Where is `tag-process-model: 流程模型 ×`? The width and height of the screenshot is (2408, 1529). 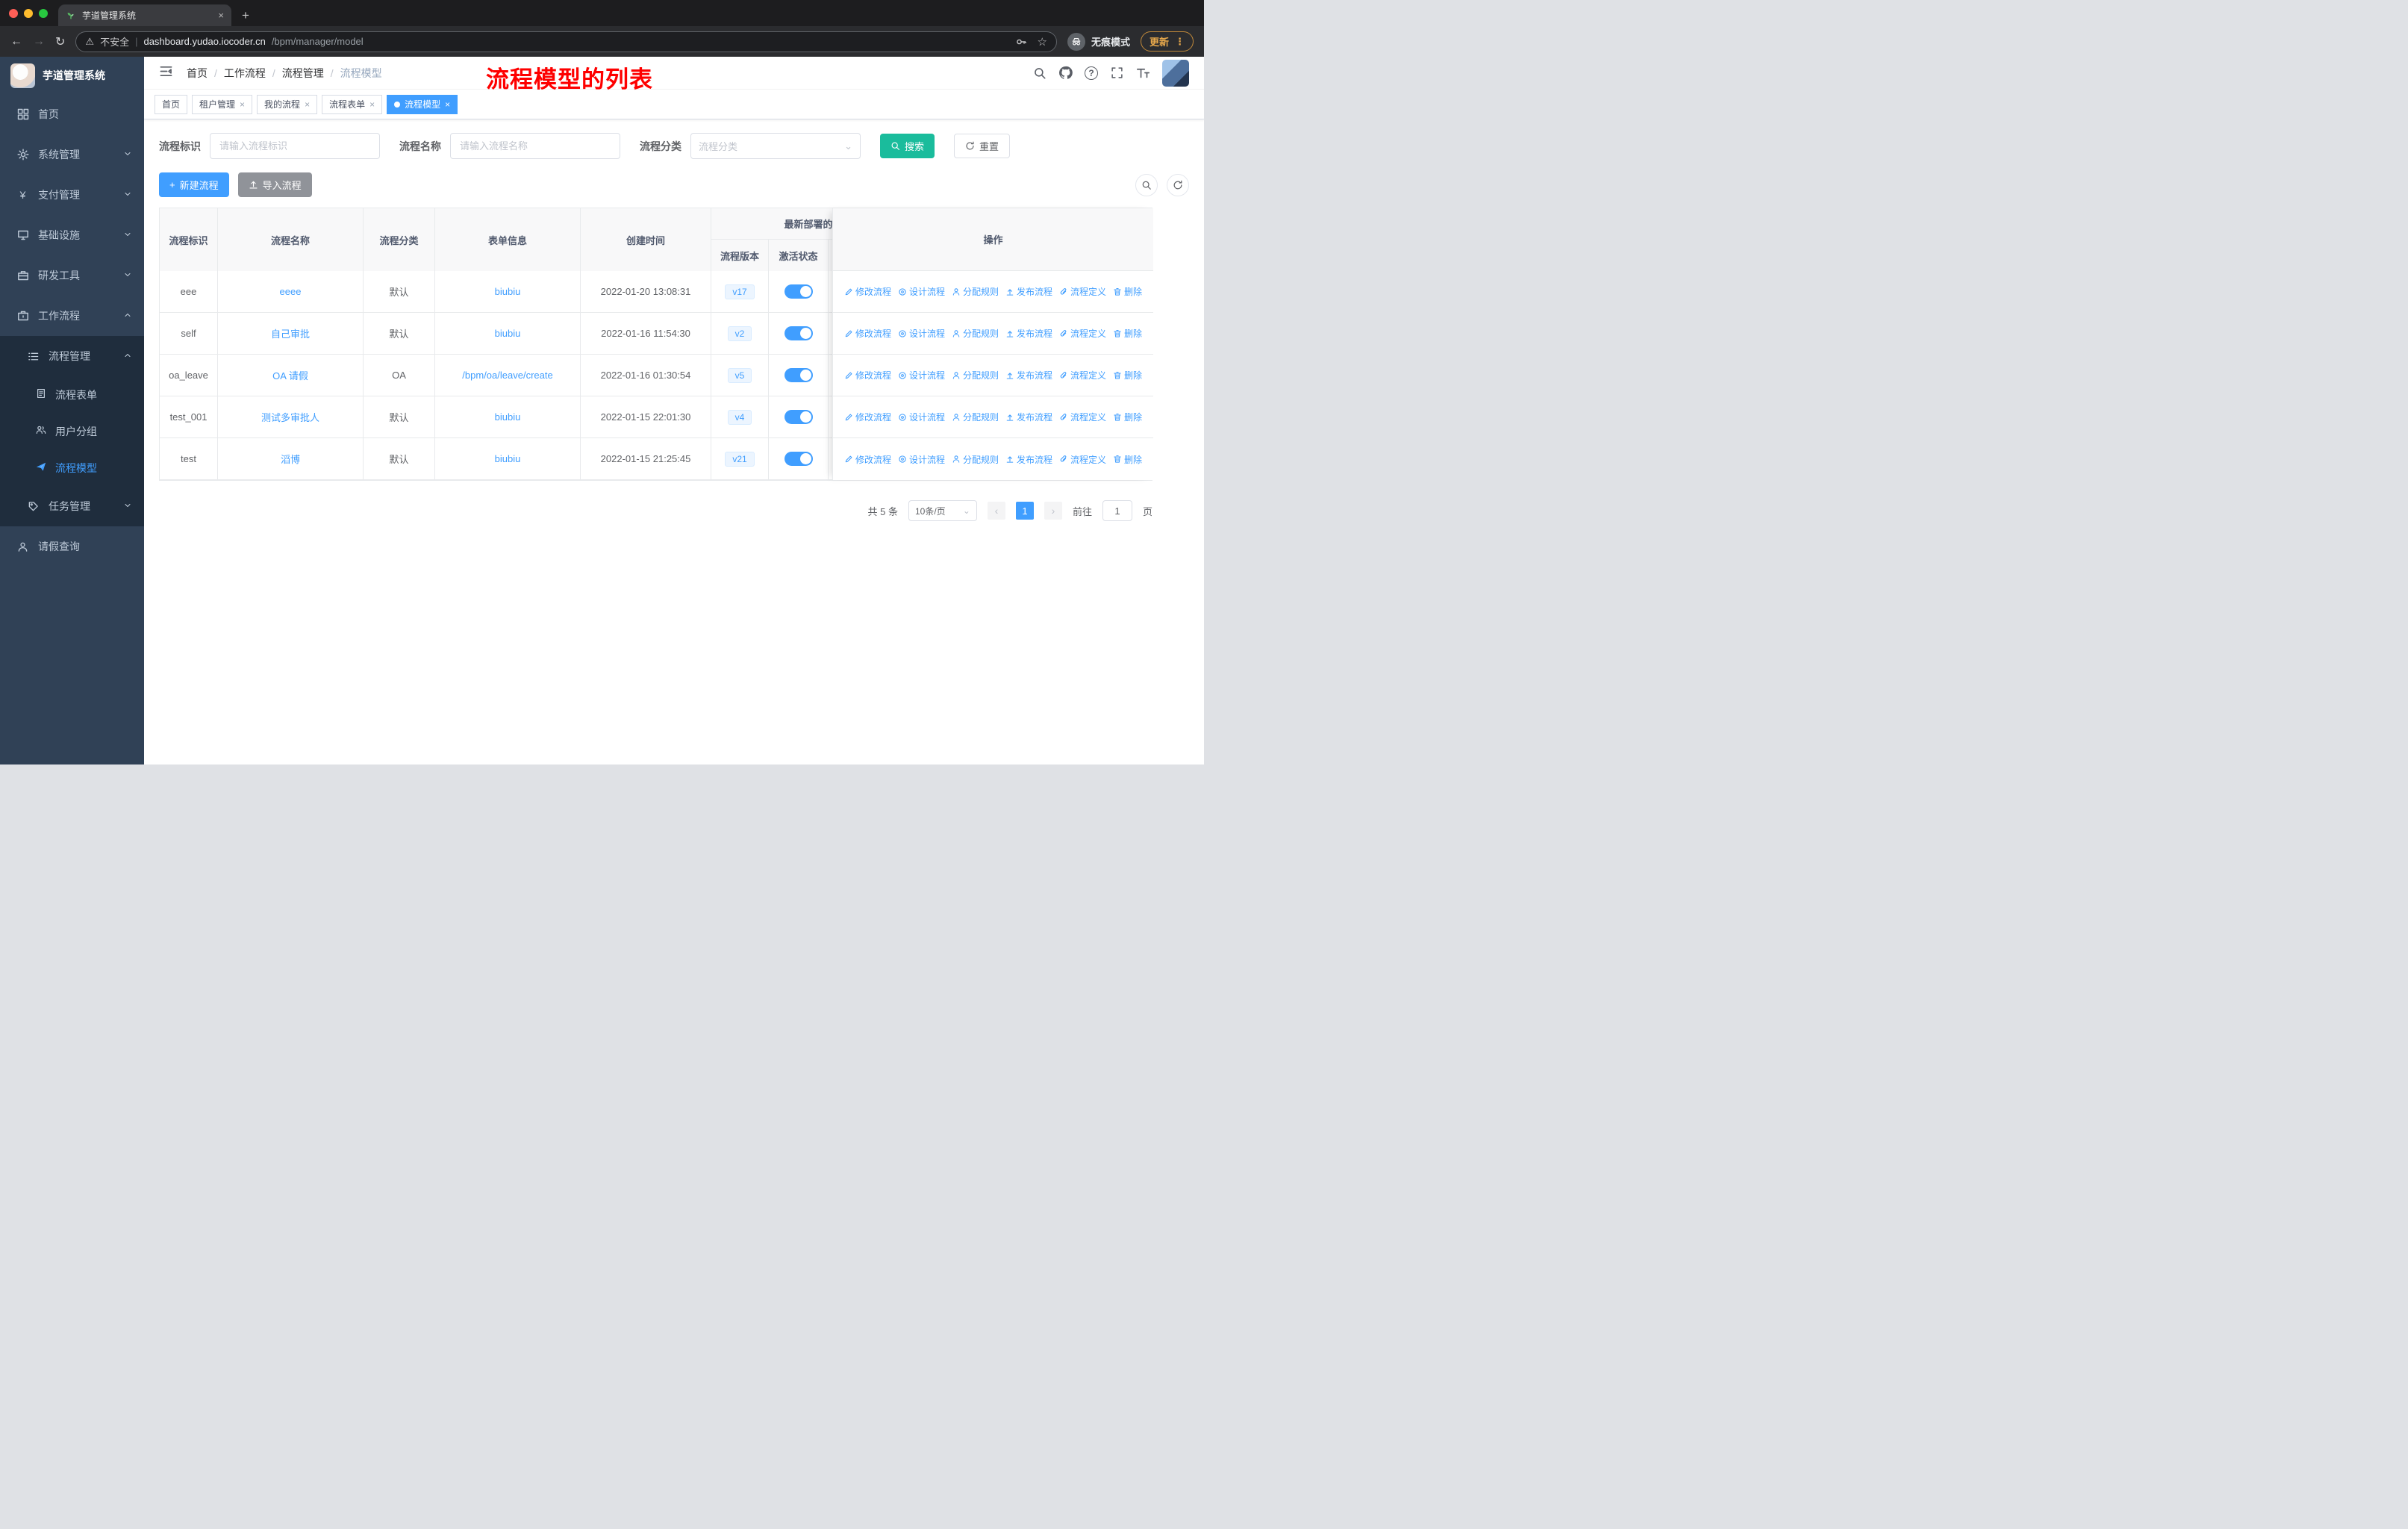
tag-process-model: 流程模型 × is located at coordinates (422, 104).